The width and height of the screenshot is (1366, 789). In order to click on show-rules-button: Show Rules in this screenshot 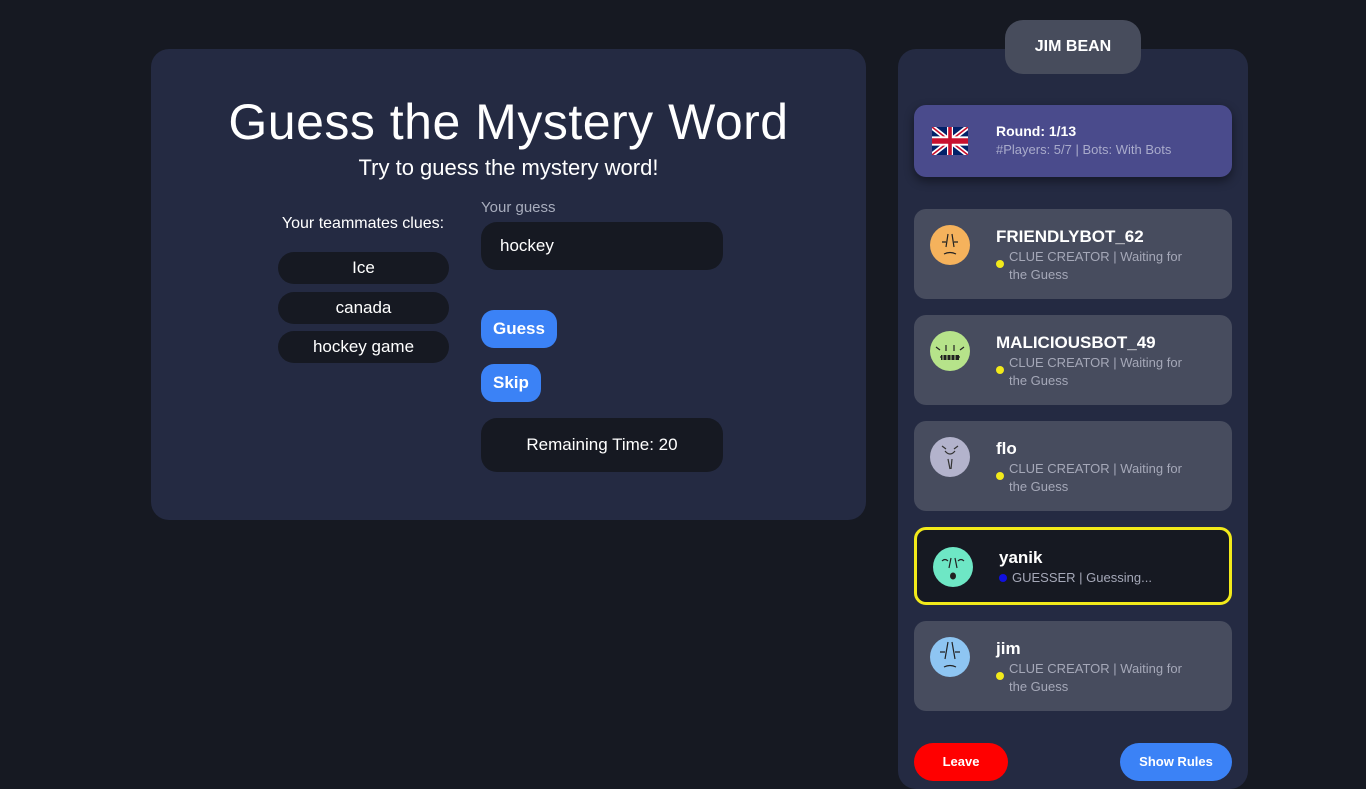, I will do `click(1176, 762)`.